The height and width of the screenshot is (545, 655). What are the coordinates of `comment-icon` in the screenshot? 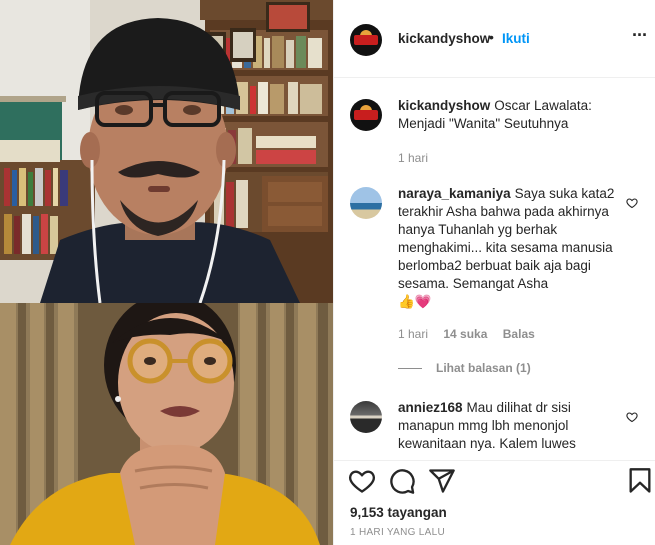 It's located at (402, 481).